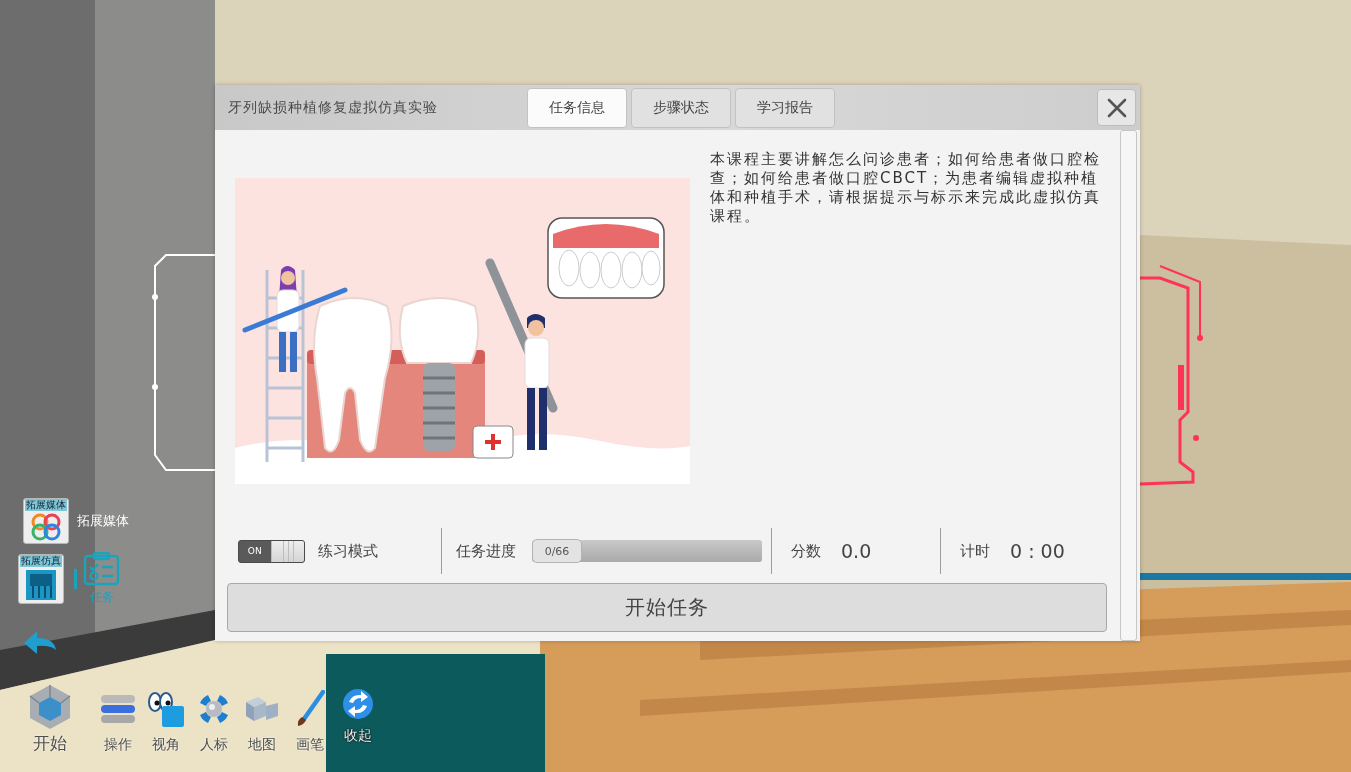 This screenshot has height=772, width=1351. What do you see at coordinates (262, 717) in the screenshot?
I see `toolbar-button: 地图` at bounding box center [262, 717].